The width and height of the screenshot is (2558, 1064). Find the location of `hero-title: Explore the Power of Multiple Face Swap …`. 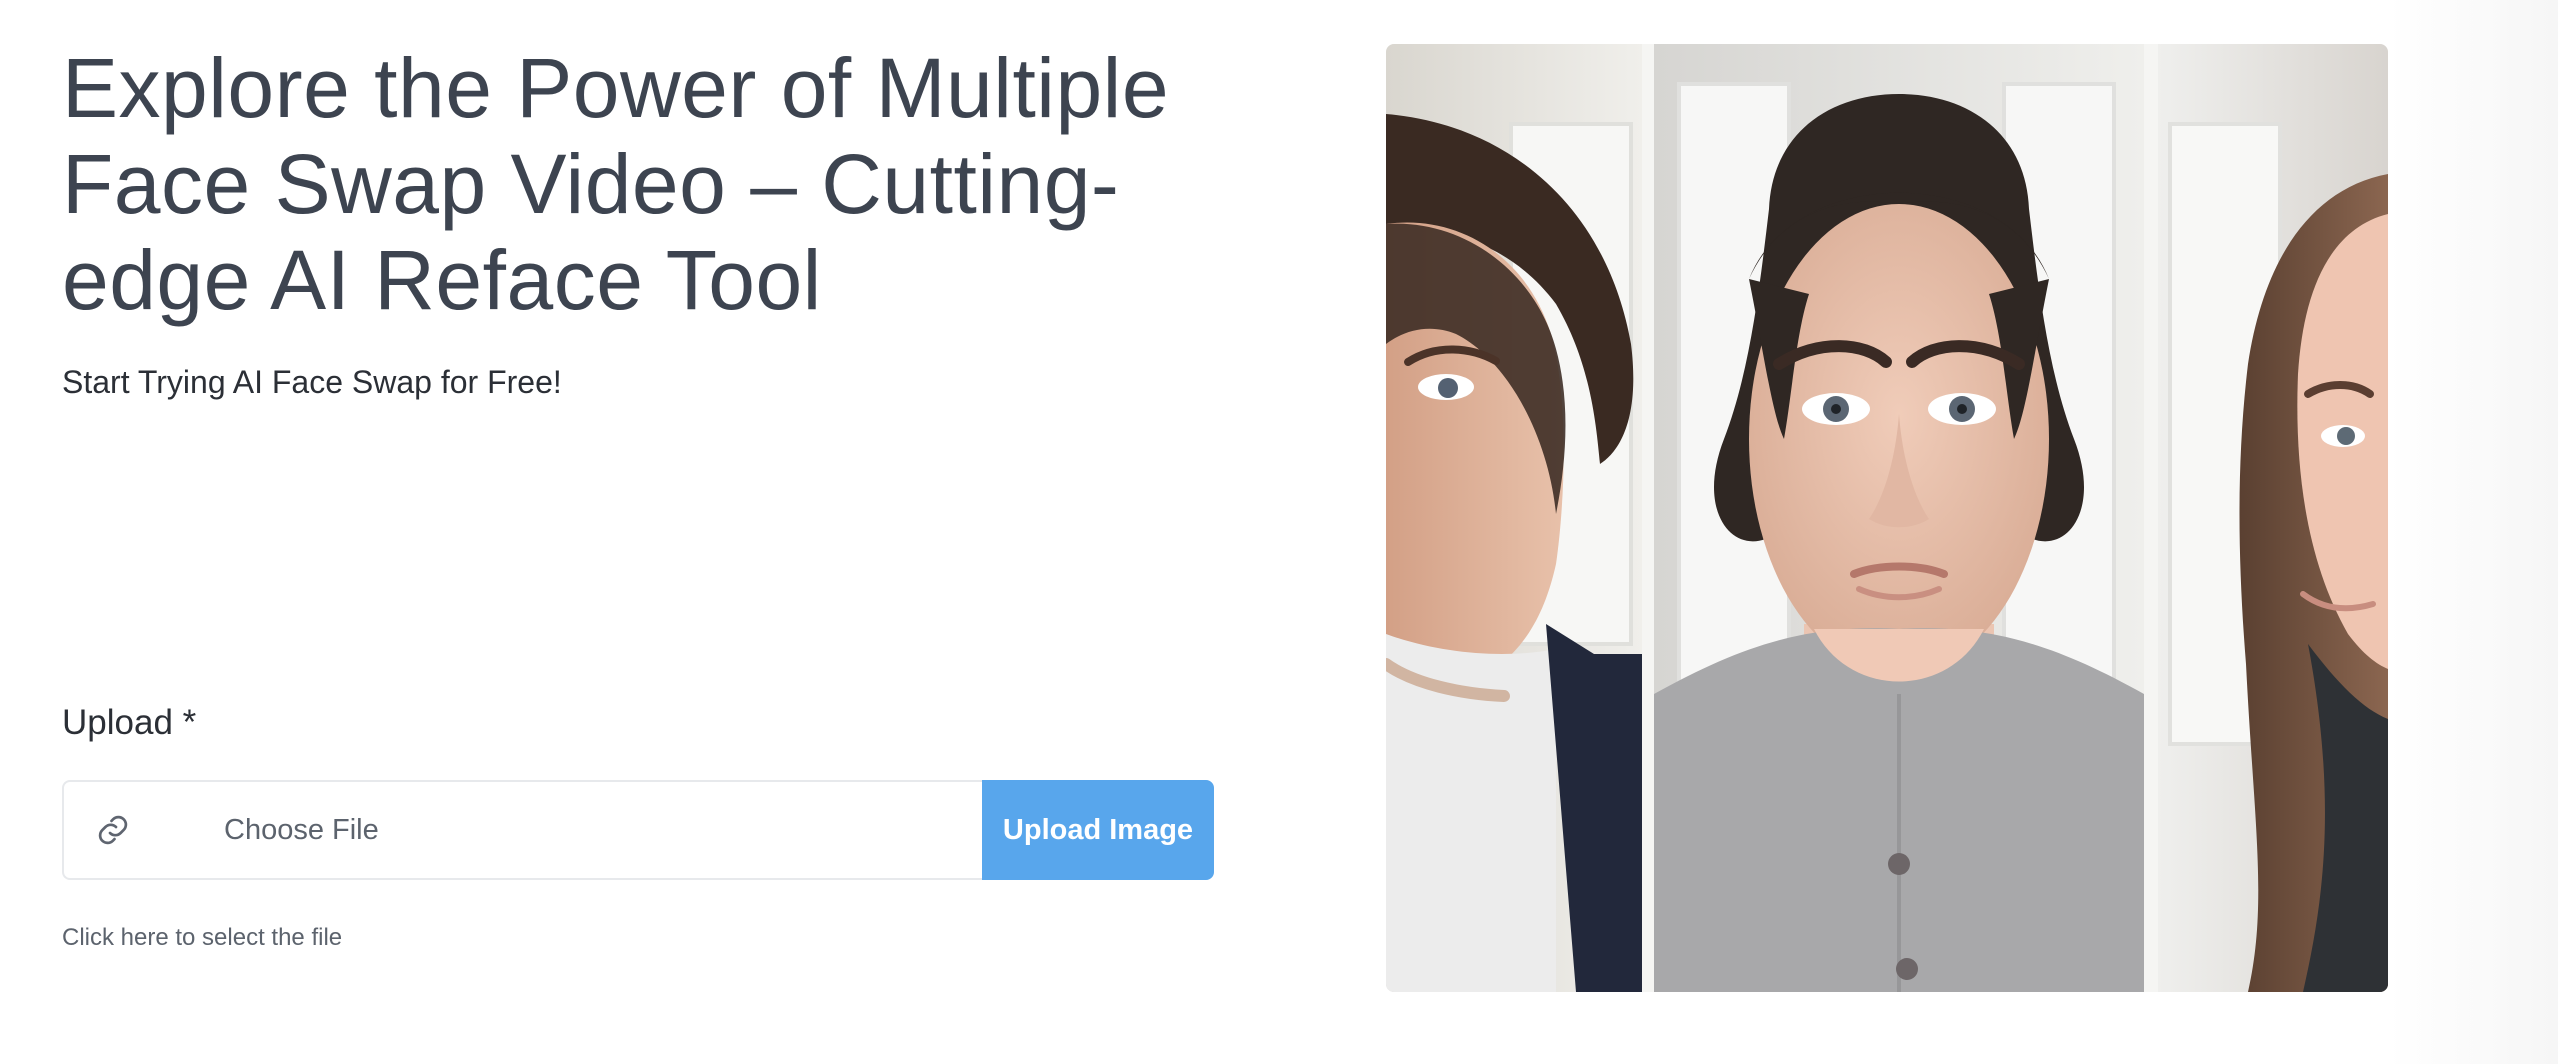

hero-title: Explore the Power of Multiple Face Swap … is located at coordinates (616, 184).